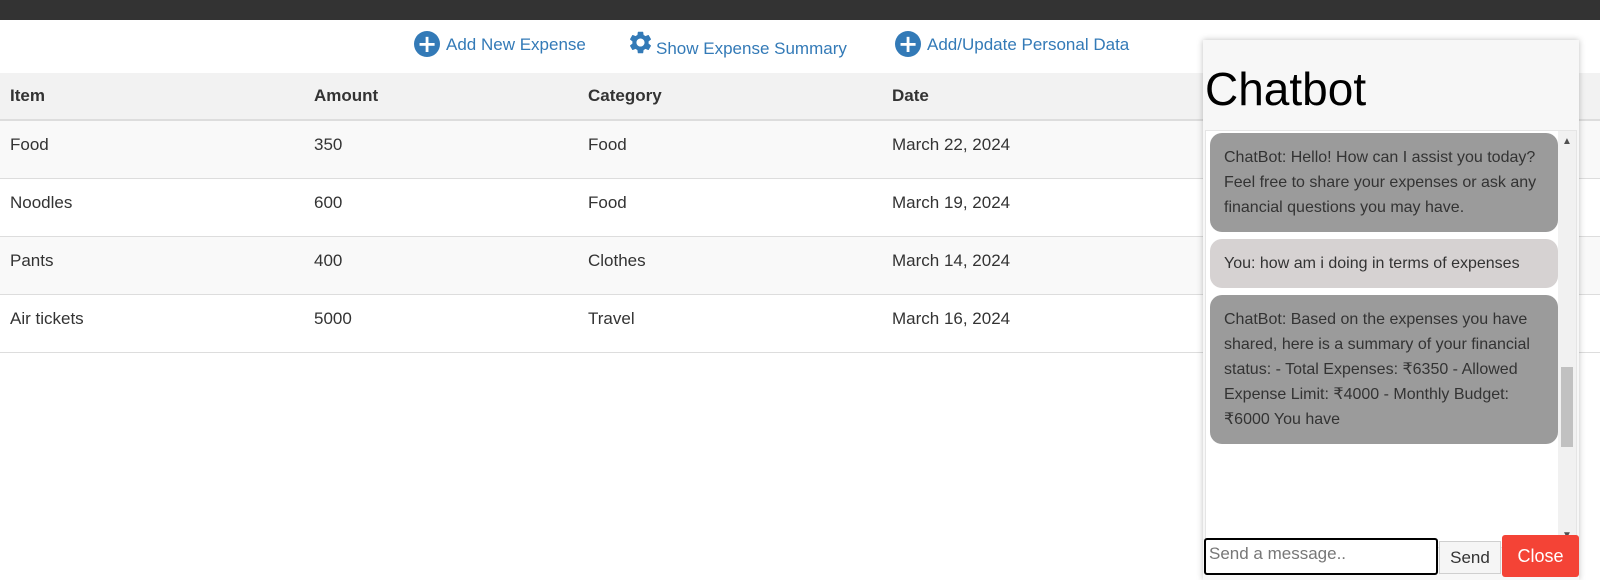 The width and height of the screenshot is (1600, 580). I want to click on cell-amount: 400, so click(441, 265).